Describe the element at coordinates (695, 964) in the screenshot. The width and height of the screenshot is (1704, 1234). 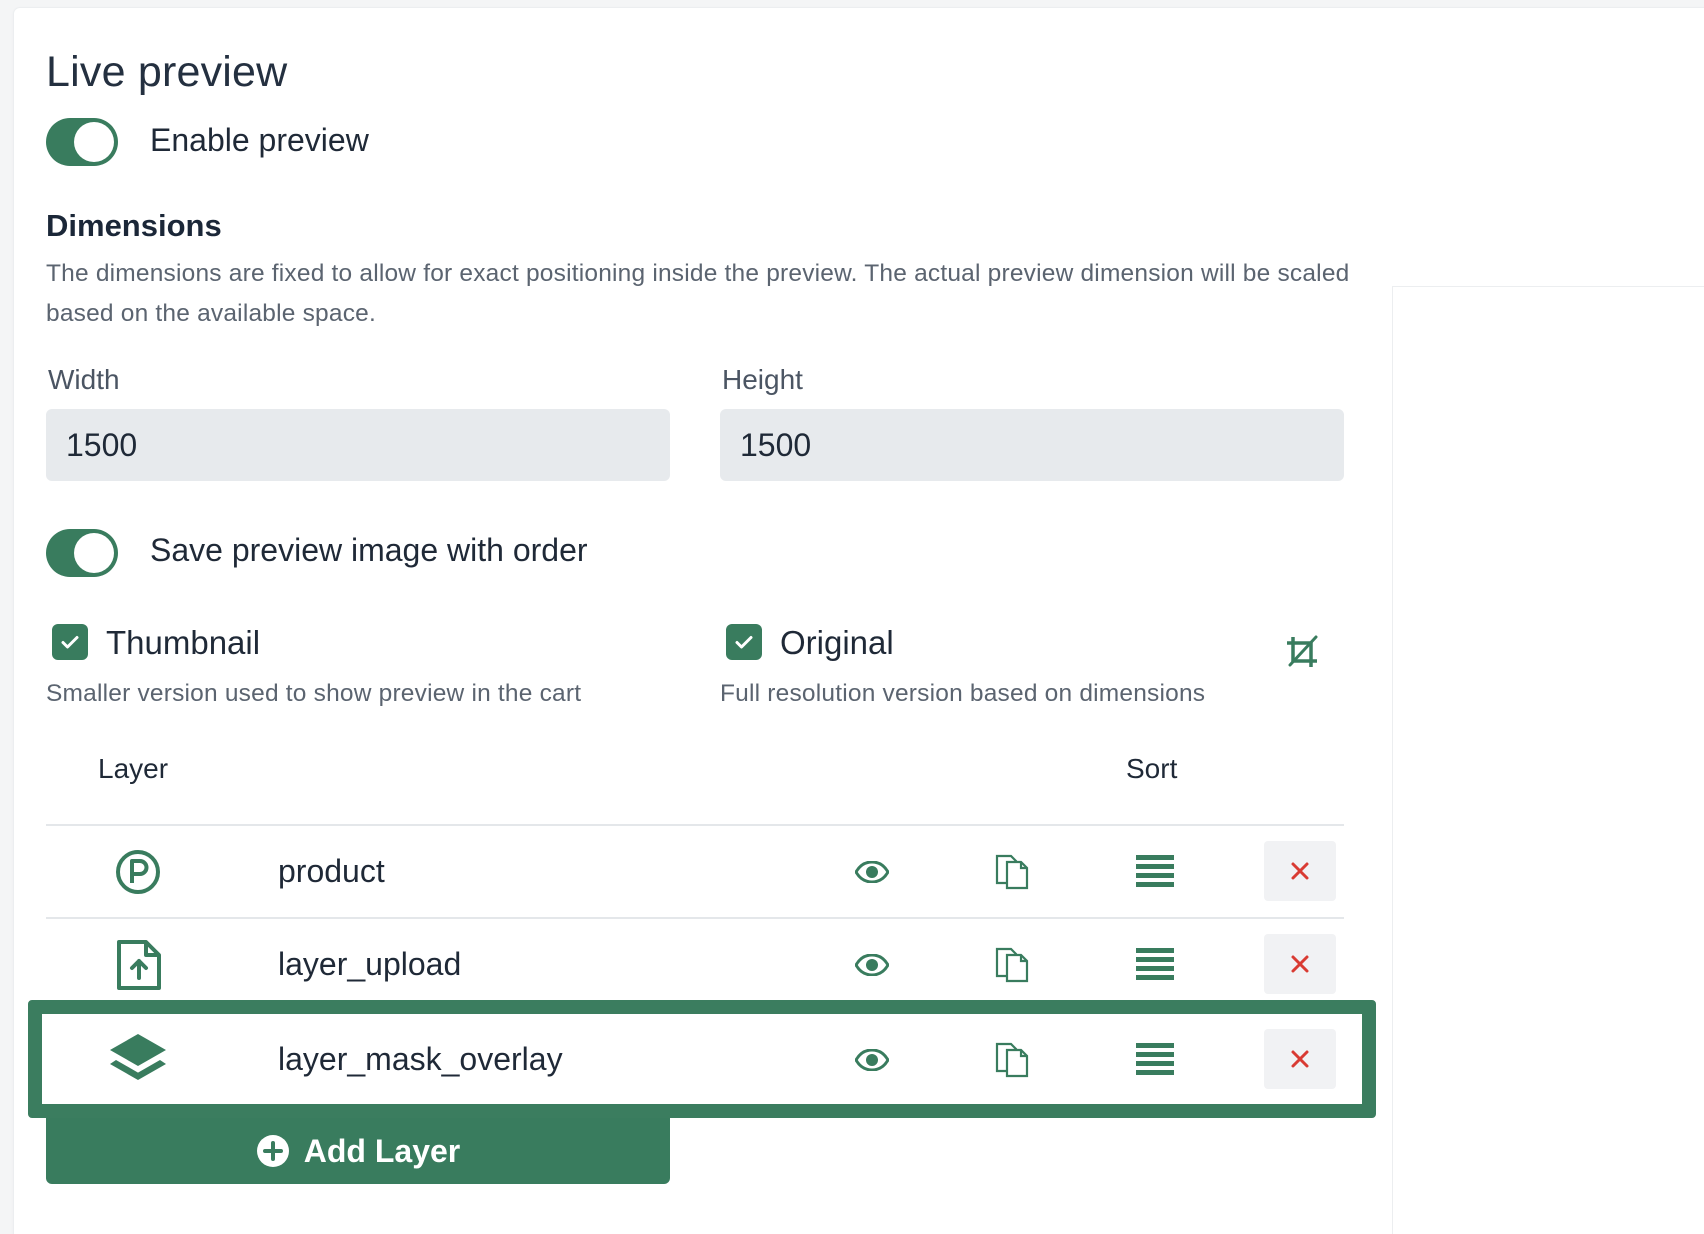
I see `table-row: layer_upload` at that location.